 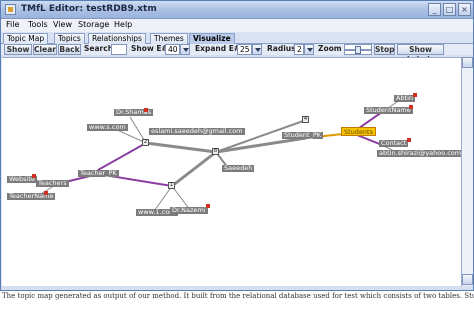 What do you see at coordinates (171, 185) in the screenshot?
I see `node-hub-1: 1` at bounding box center [171, 185].